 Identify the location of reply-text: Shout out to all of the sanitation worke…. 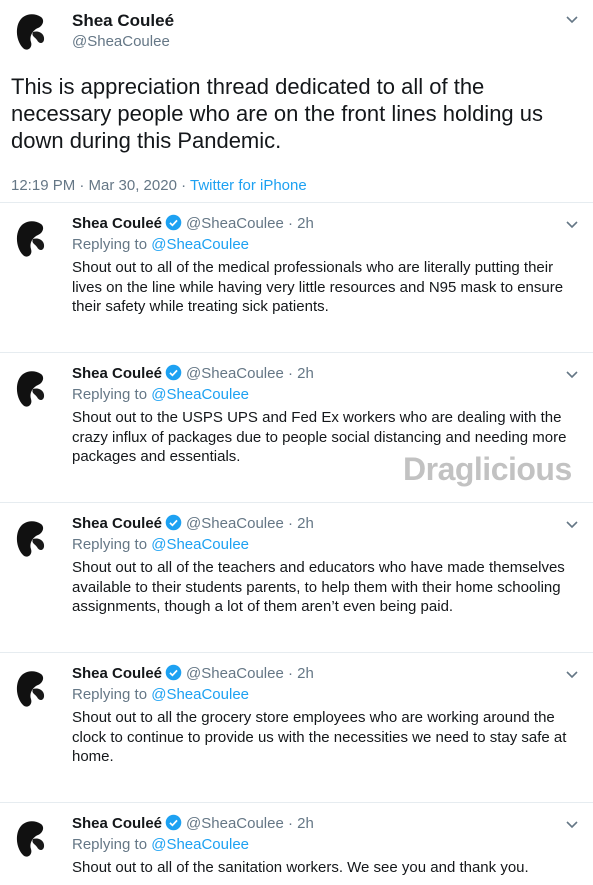
(300, 867).